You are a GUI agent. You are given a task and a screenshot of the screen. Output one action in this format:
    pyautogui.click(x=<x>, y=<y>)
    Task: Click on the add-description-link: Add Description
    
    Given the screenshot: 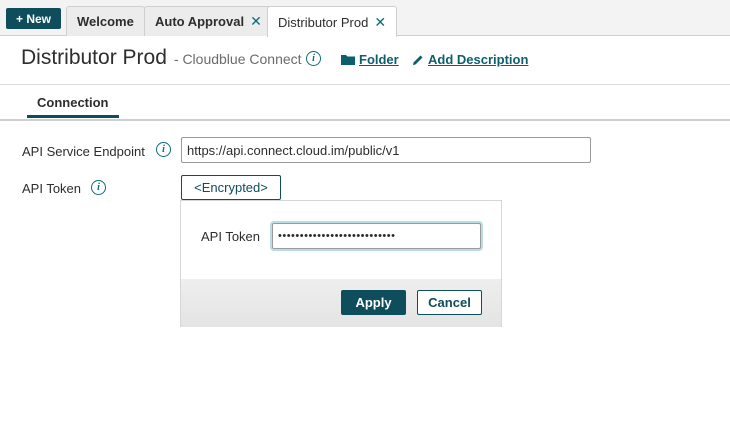 What is the action you would take?
    pyautogui.click(x=470, y=59)
    